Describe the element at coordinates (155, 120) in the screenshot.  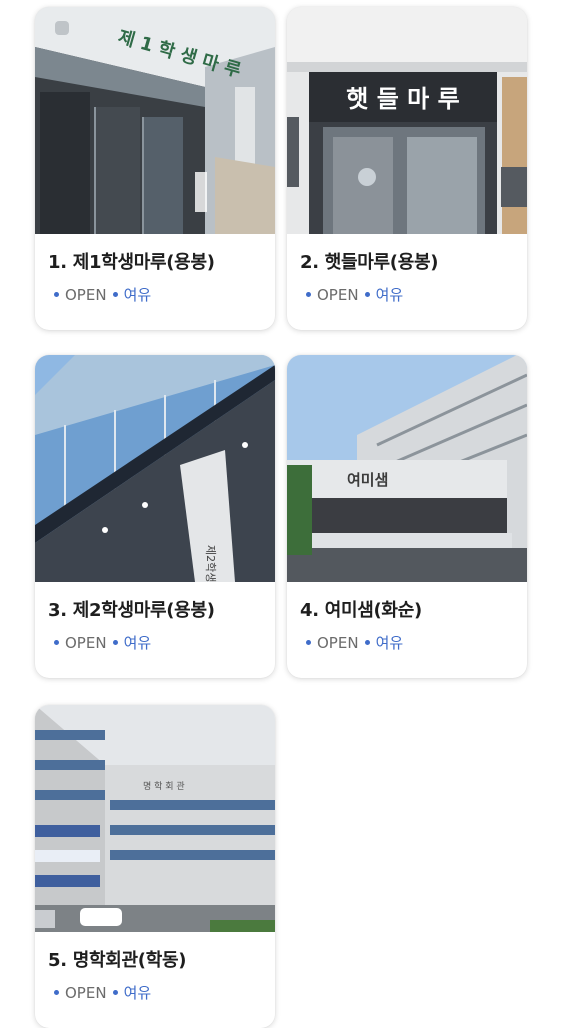
I see `cafeteria-photo-1: 제 1 학 생 마 루` at that location.